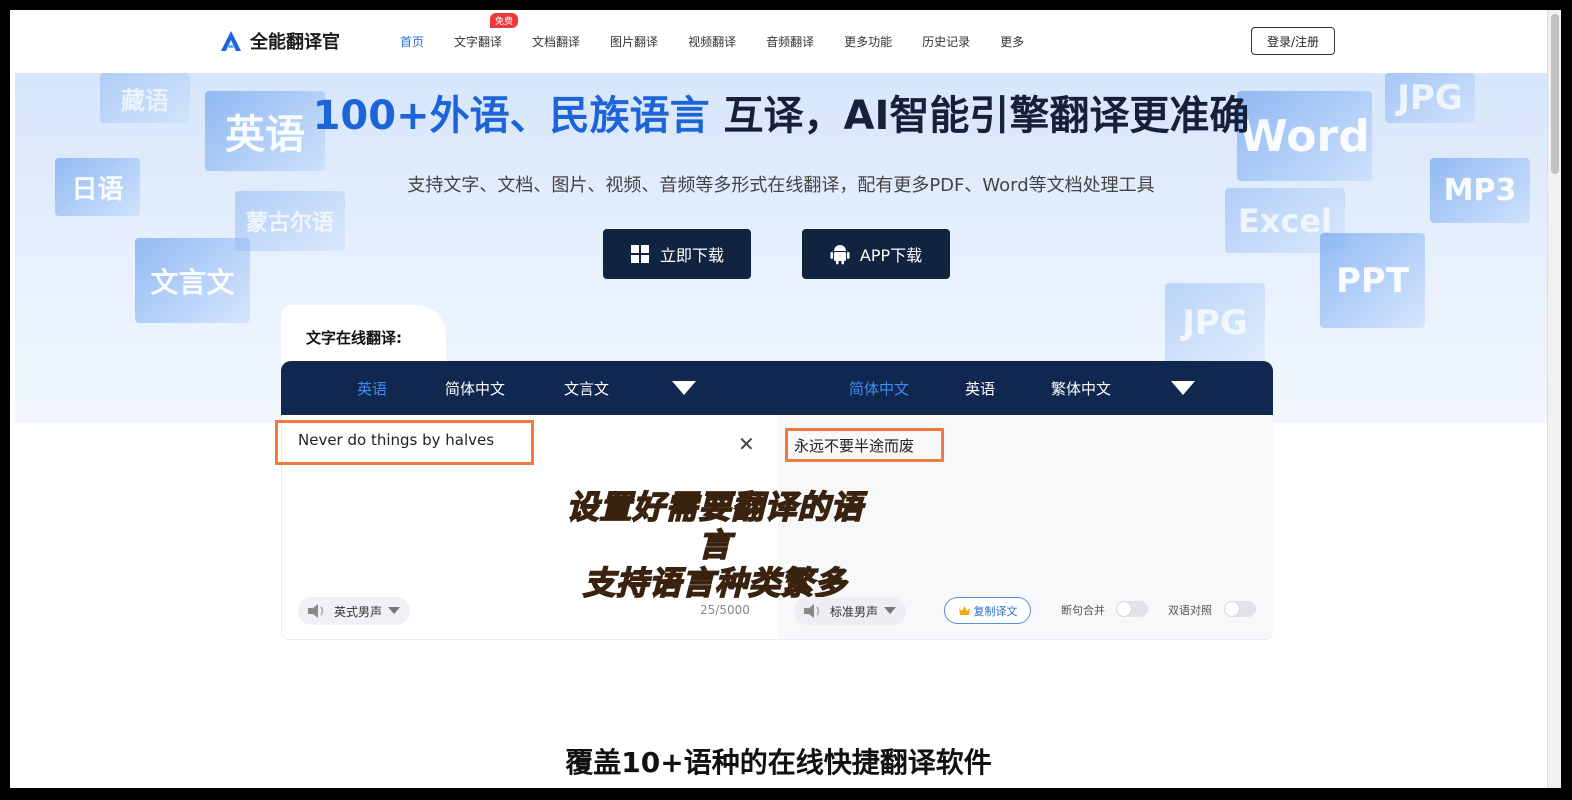  Describe the element at coordinates (290, 221) in the screenshot. I see `hero-tile-left: 蒙古尔语` at that location.